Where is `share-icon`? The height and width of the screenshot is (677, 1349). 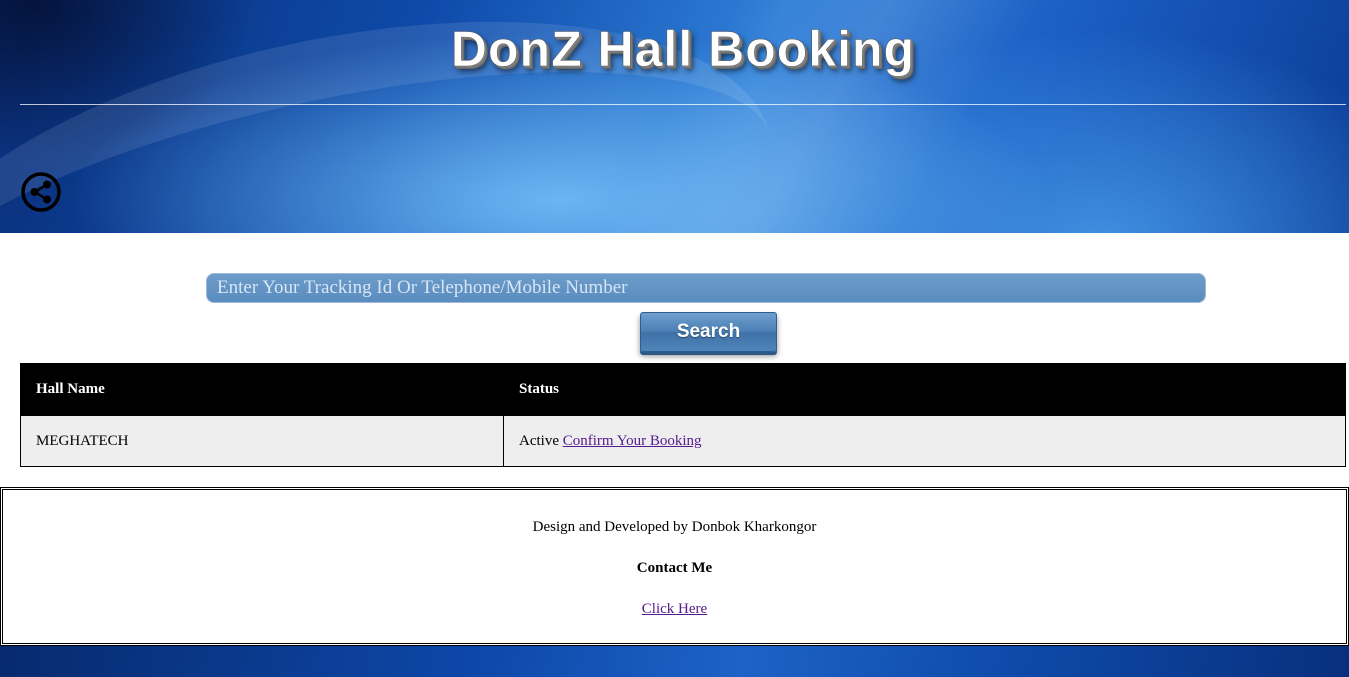 share-icon is located at coordinates (41, 192).